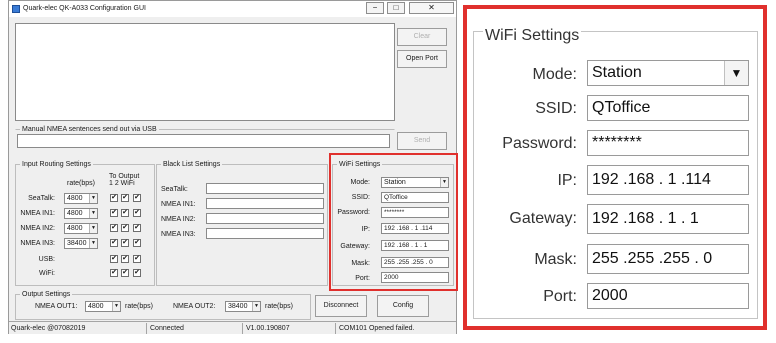 The height and width of the screenshot is (343, 776). What do you see at coordinates (41, 198) in the screenshot?
I see `seatalk-route-label: SeaTalk:` at bounding box center [41, 198].